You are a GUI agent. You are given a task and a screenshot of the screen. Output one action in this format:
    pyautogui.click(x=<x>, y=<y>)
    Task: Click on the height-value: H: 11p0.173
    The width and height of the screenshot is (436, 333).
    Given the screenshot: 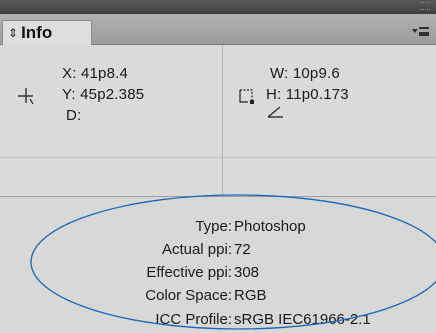 What is the action you would take?
    pyautogui.click(x=307, y=94)
    